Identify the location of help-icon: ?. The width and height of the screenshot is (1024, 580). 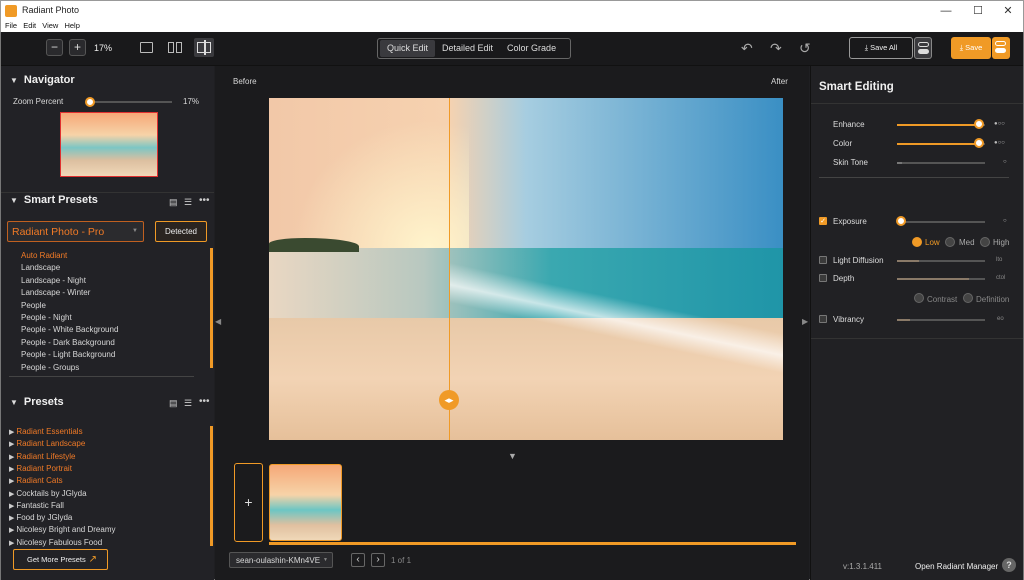
(1009, 565).